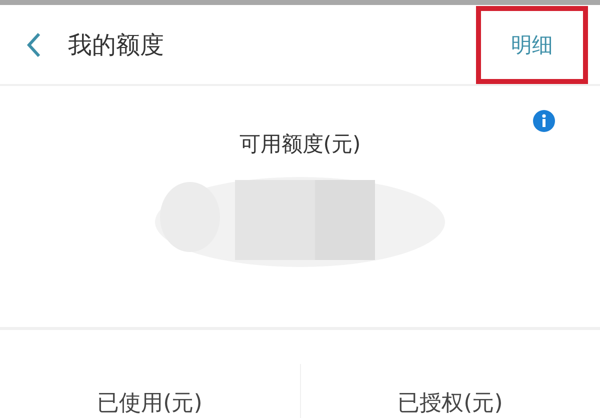  I want to click on stat-label: 已授权(元), so click(450, 404).